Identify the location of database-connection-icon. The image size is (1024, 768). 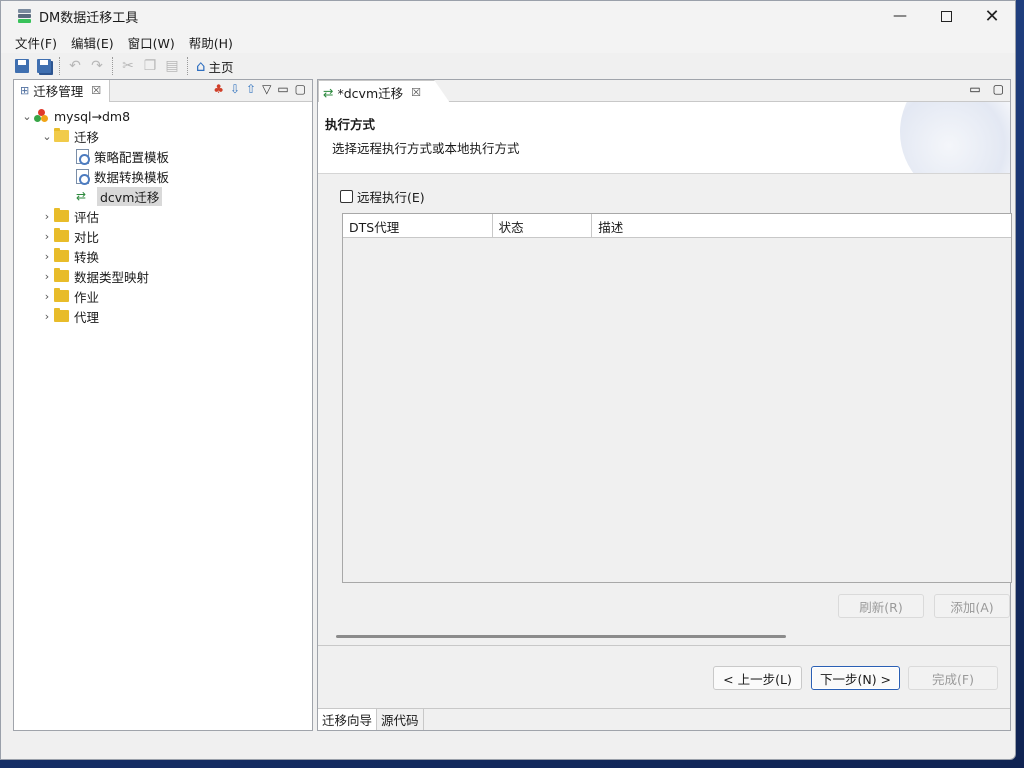
(41, 116).